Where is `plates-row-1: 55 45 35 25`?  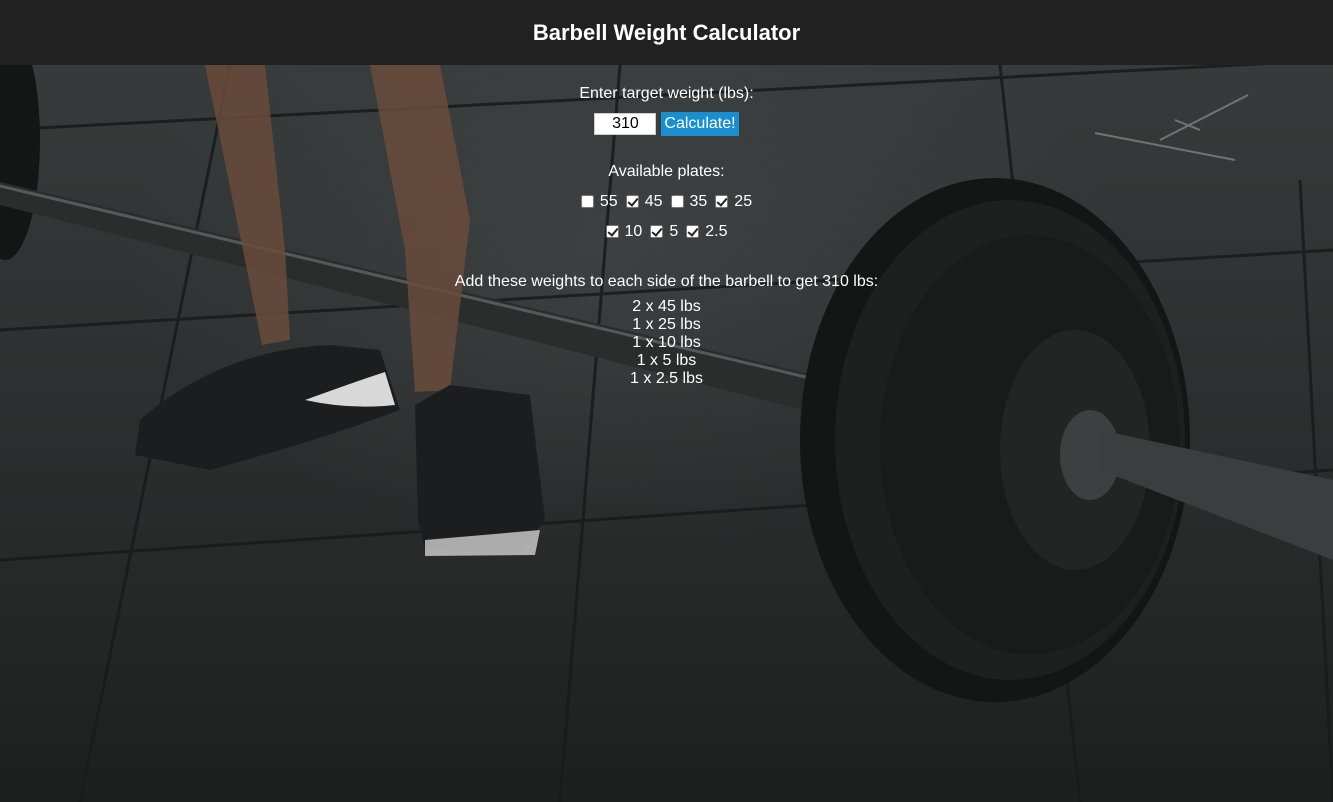
plates-row-1: 55 45 35 25 is located at coordinates (666, 202).